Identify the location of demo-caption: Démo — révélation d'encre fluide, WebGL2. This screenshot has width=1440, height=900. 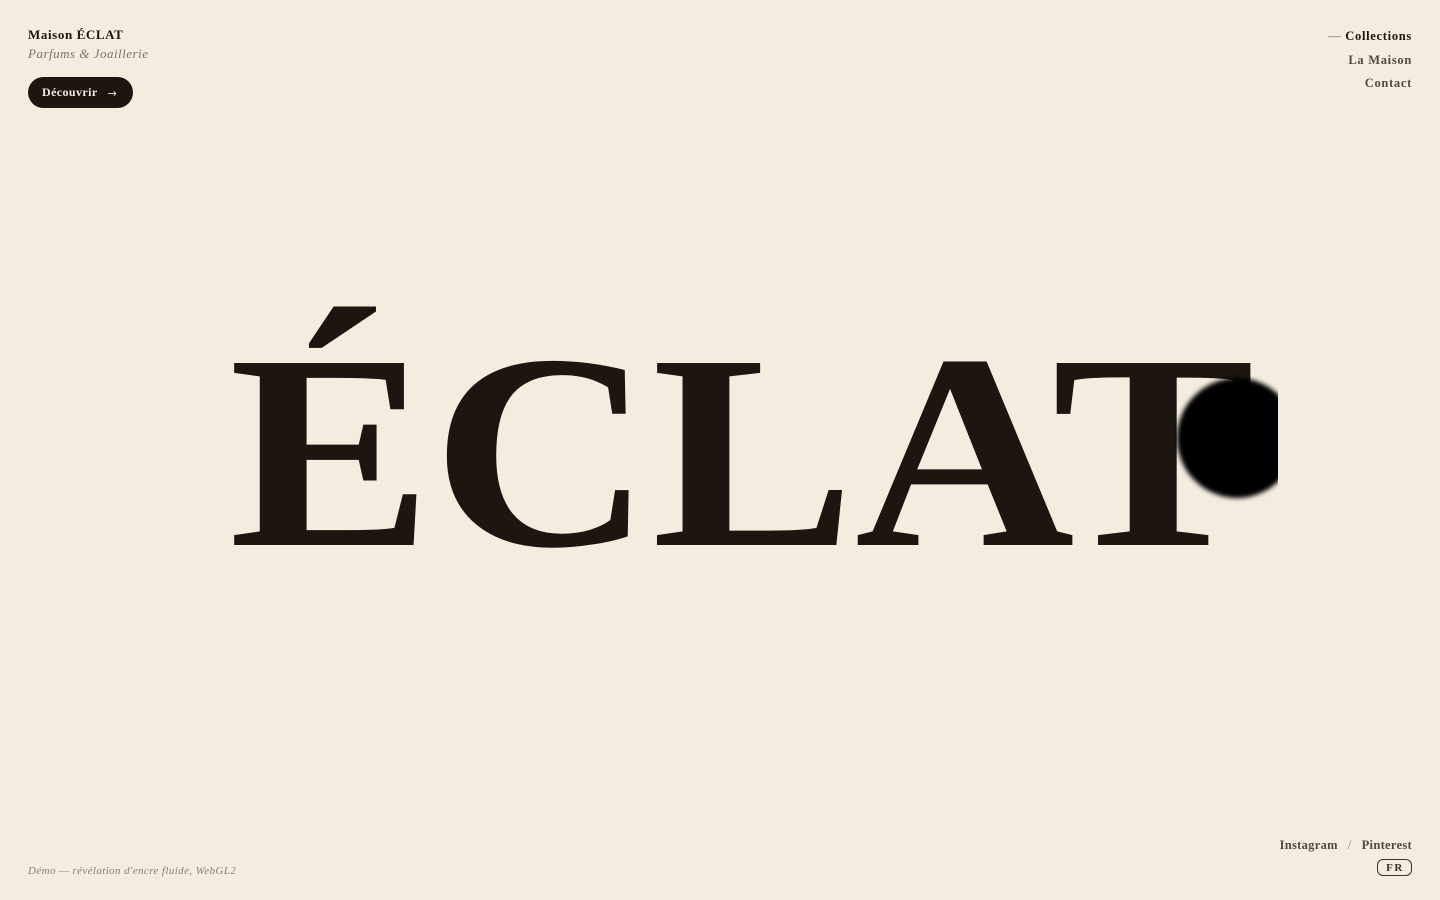
(132, 871).